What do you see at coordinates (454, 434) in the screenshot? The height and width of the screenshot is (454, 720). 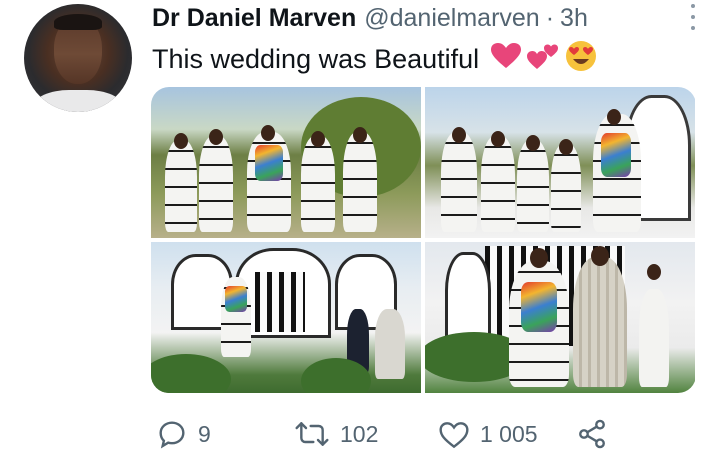 I see `like-icon` at bounding box center [454, 434].